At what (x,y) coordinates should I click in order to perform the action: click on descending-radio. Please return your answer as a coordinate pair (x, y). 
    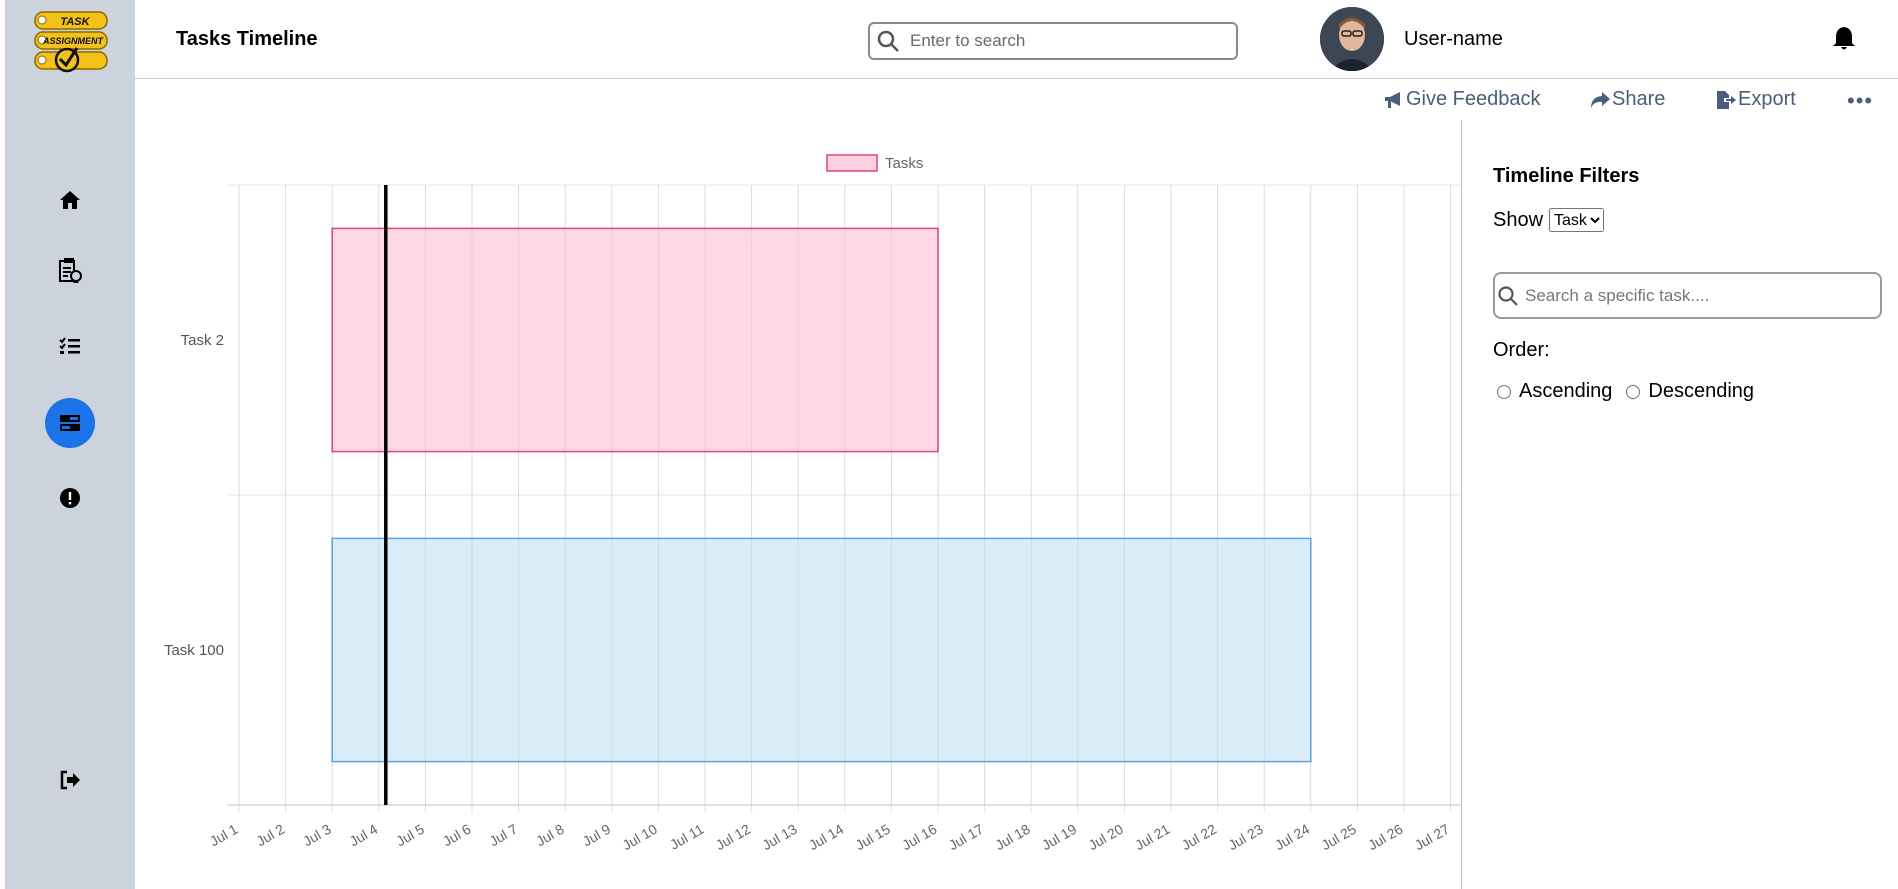
    Looking at the image, I should click on (1633, 391).